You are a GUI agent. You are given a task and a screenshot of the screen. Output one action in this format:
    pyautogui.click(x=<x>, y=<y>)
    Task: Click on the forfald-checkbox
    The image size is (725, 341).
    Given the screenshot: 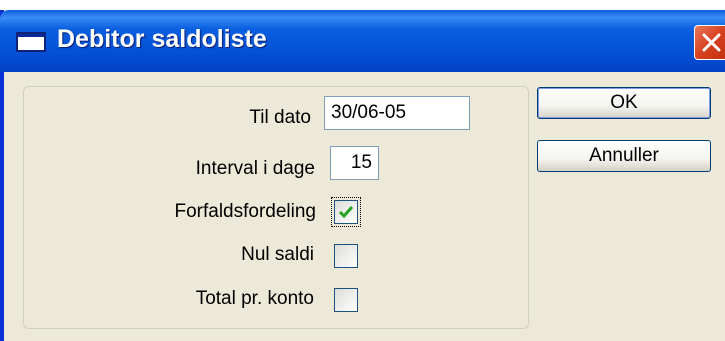 What is the action you would take?
    pyautogui.click(x=346, y=212)
    